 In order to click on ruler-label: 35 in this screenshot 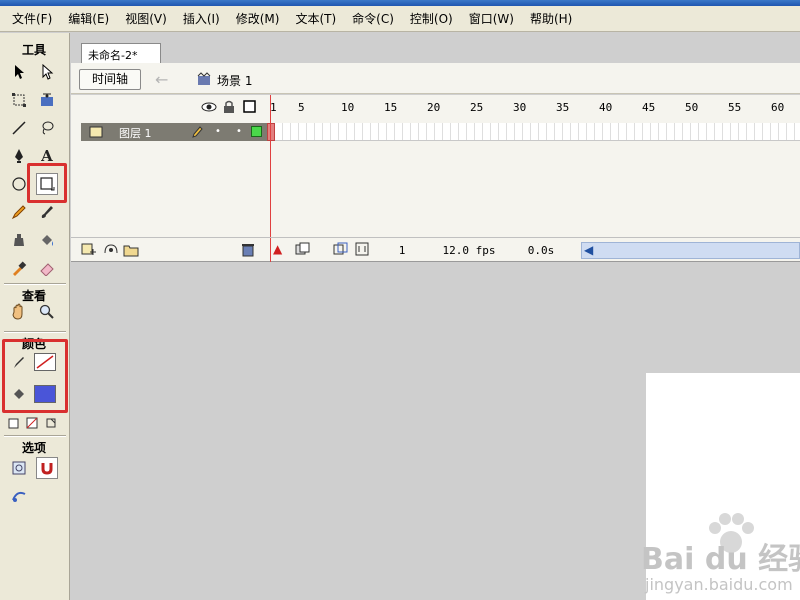, I will do `click(563, 107)`.